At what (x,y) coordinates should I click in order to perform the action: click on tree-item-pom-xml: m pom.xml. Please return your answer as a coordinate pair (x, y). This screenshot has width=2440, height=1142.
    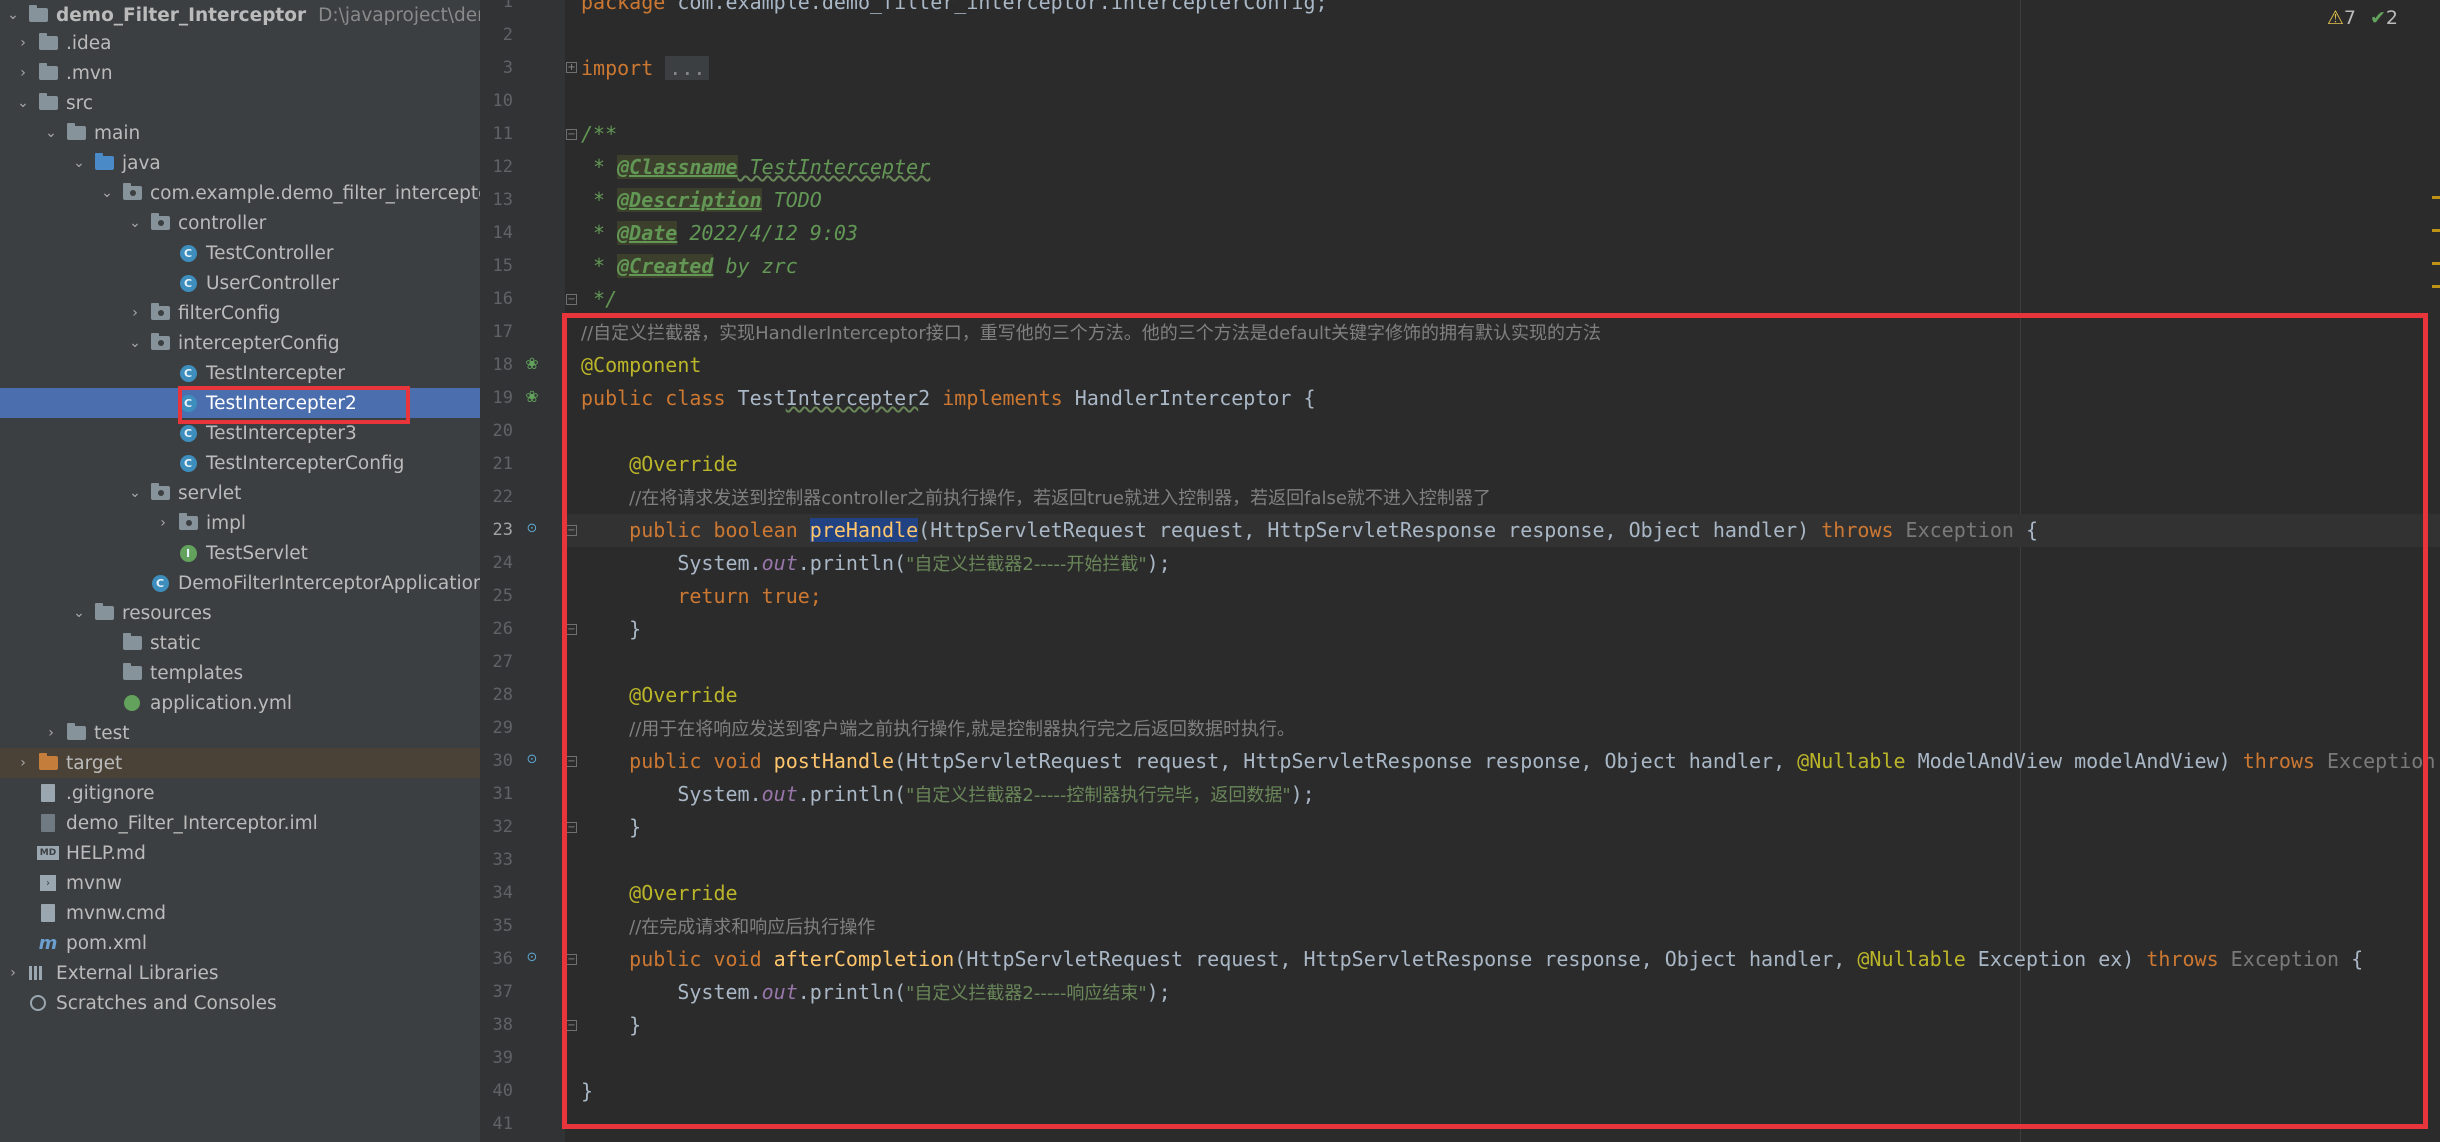
    Looking at the image, I should click on (240, 943).